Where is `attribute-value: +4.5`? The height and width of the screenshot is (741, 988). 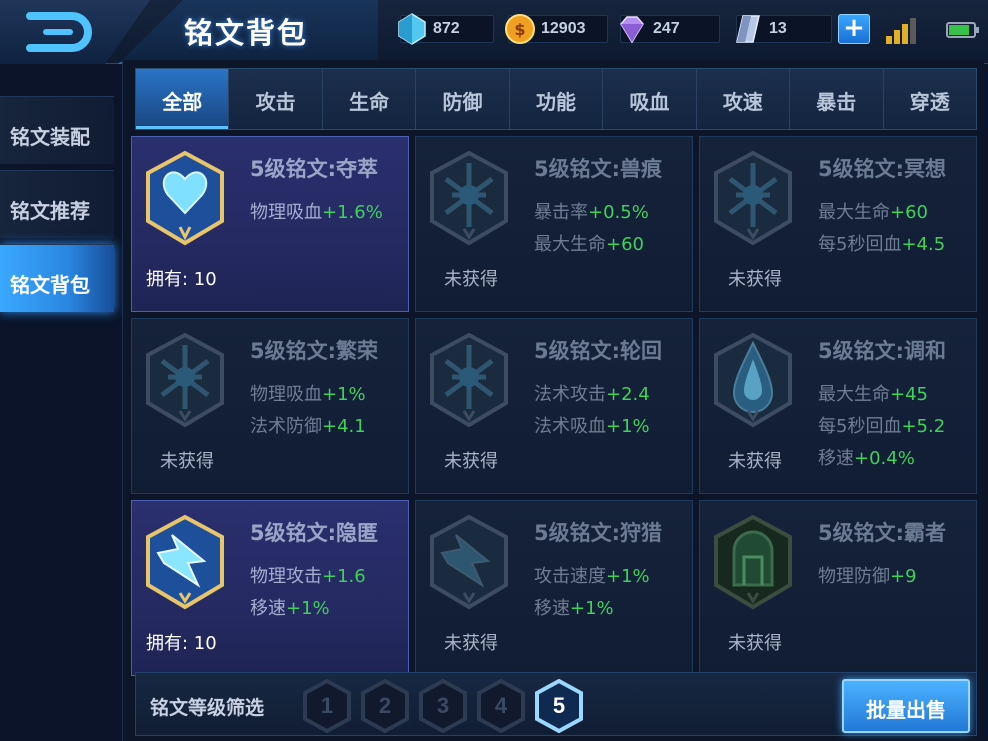
attribute-value: +4.5 is located at coordinates (923, 244).